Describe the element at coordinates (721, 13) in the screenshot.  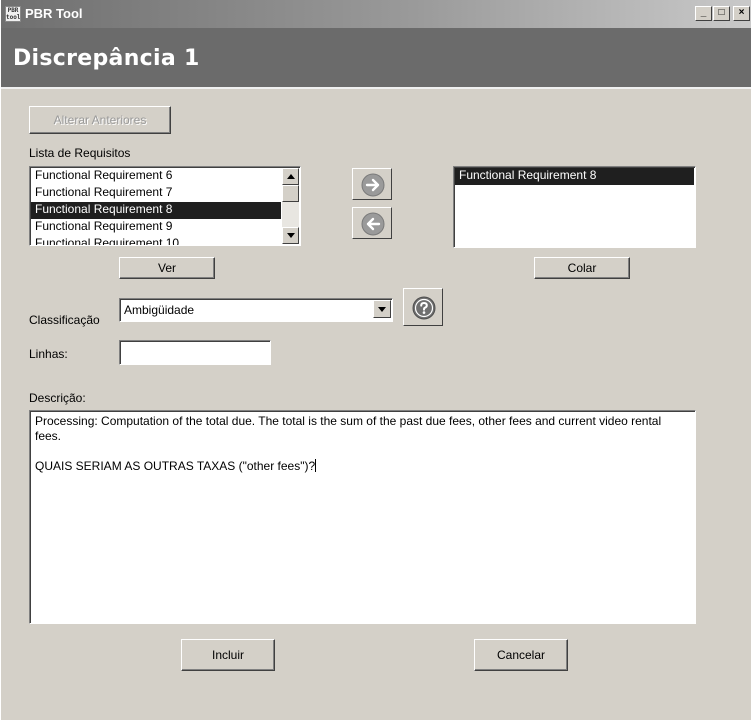
I see `maximize-button: □` at that location.